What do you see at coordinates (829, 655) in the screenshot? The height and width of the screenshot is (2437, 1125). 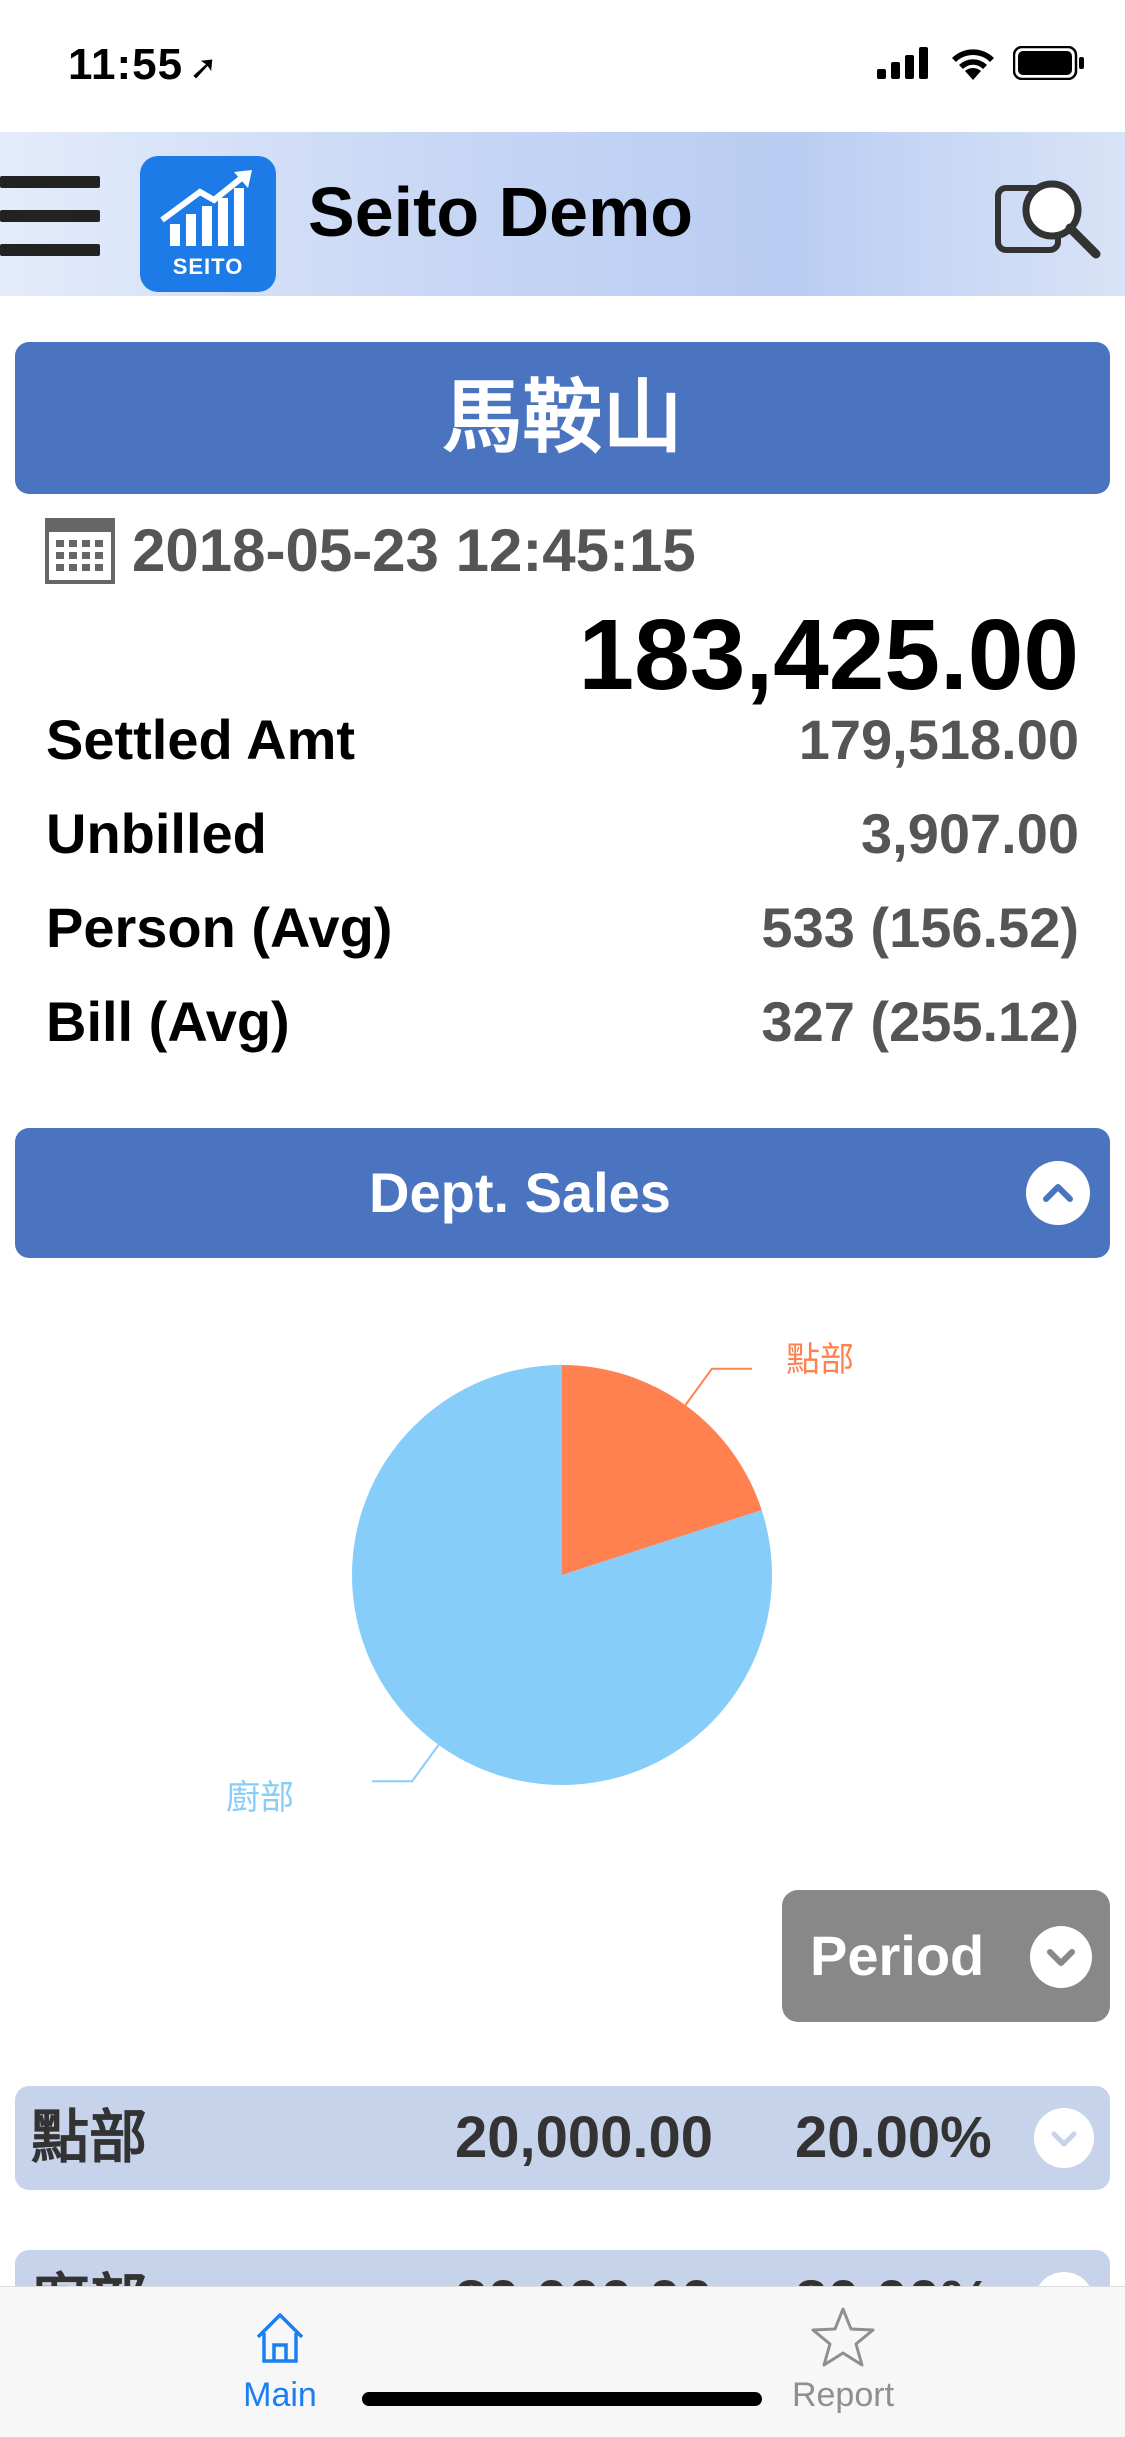 I see `total-amount: 183,425.00` at bounding box center [829, 655].